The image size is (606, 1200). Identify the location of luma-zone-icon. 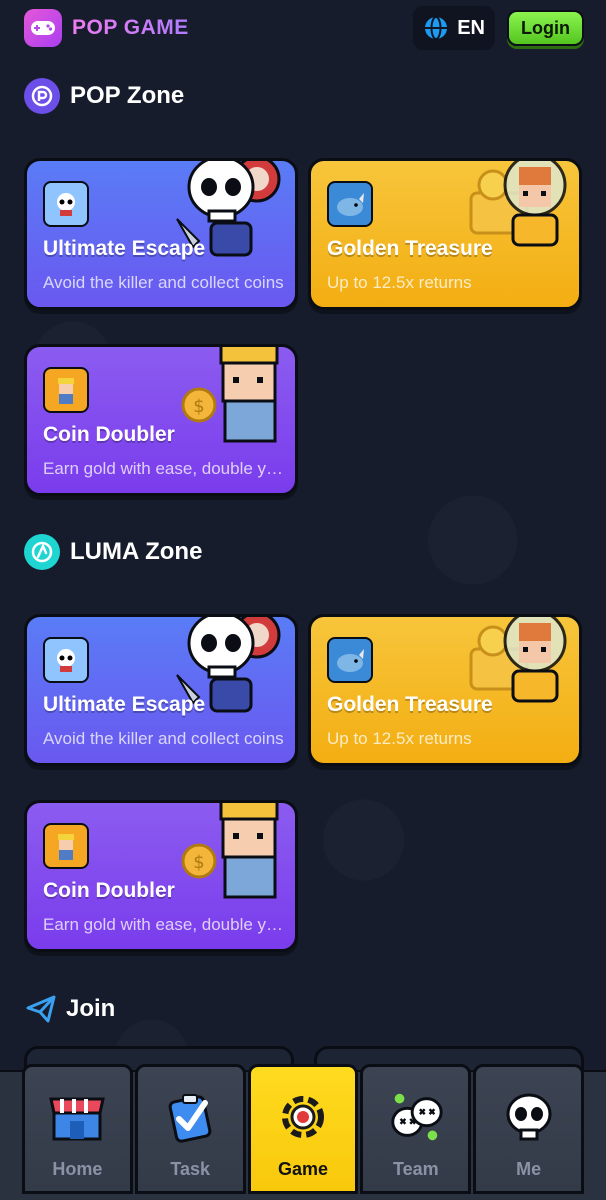
(42, 552).